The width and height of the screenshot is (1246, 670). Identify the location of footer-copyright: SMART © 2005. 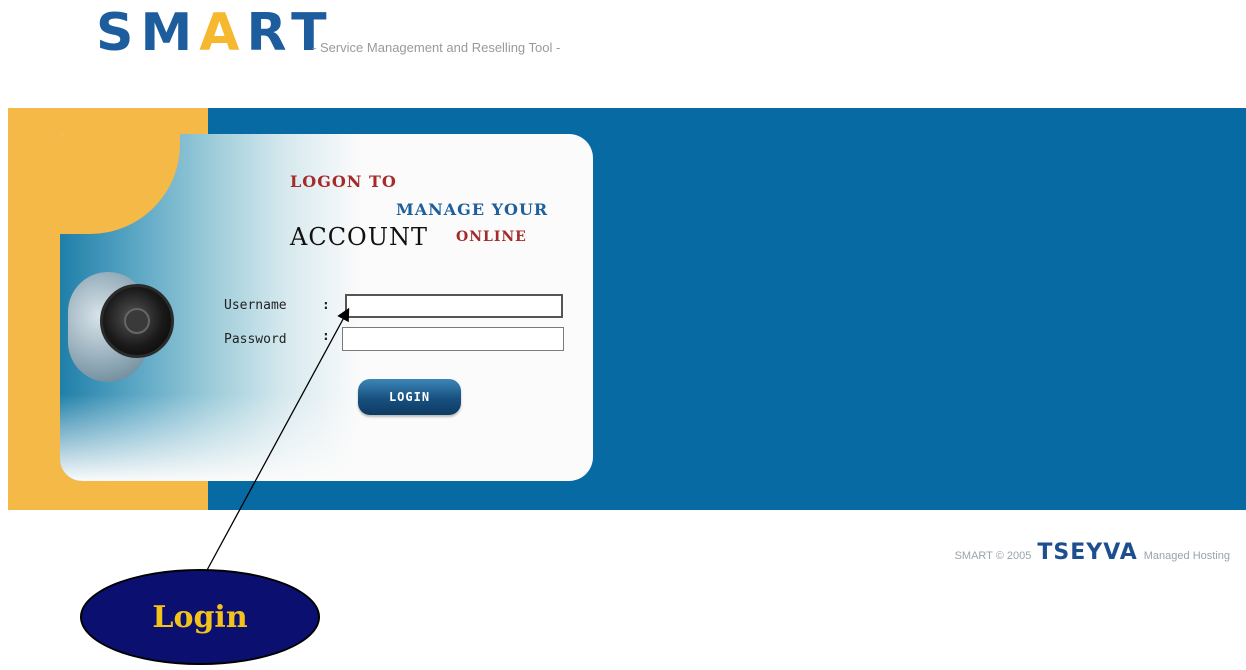
(993, 556).